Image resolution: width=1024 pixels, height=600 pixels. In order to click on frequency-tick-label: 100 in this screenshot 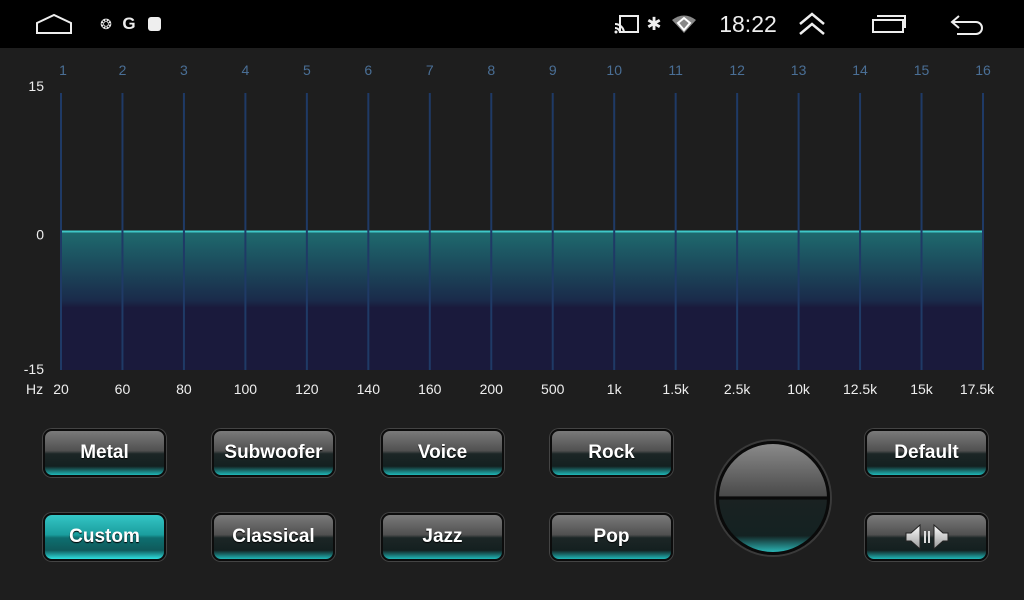, I will do `click(246, 389)`.